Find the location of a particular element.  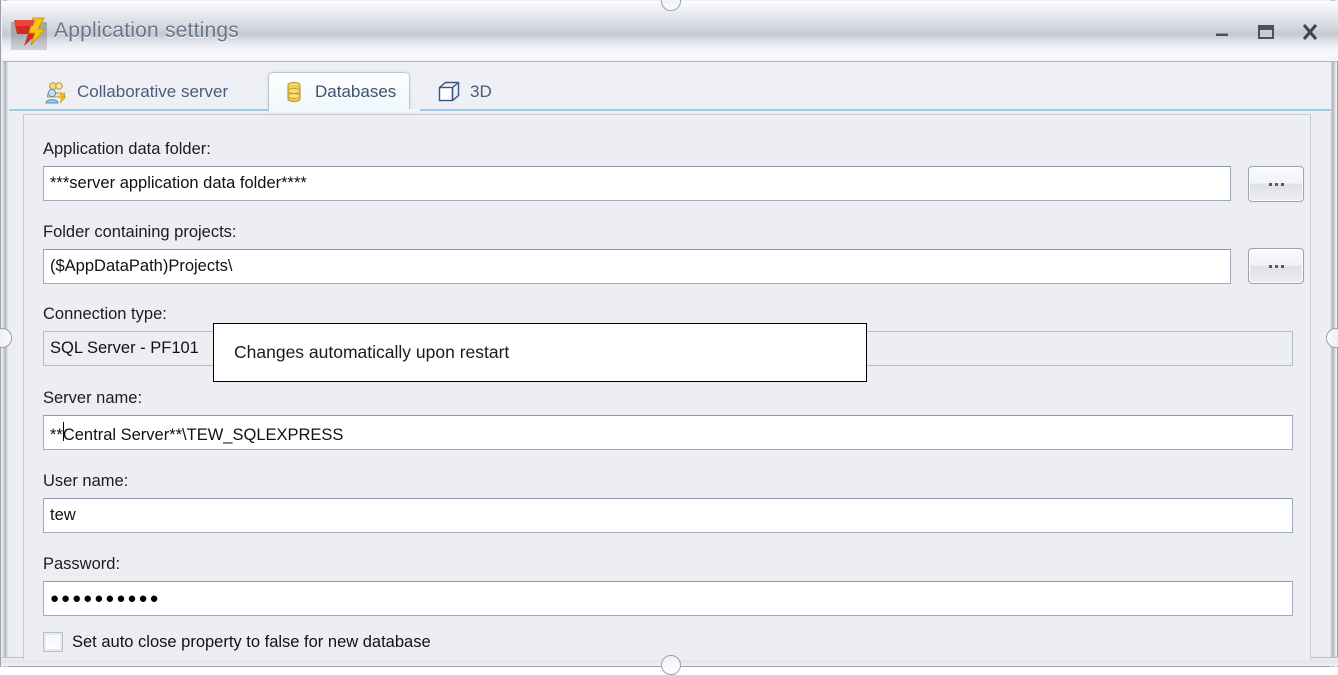

user-name-input: tew is located at coordinates (668, 515).